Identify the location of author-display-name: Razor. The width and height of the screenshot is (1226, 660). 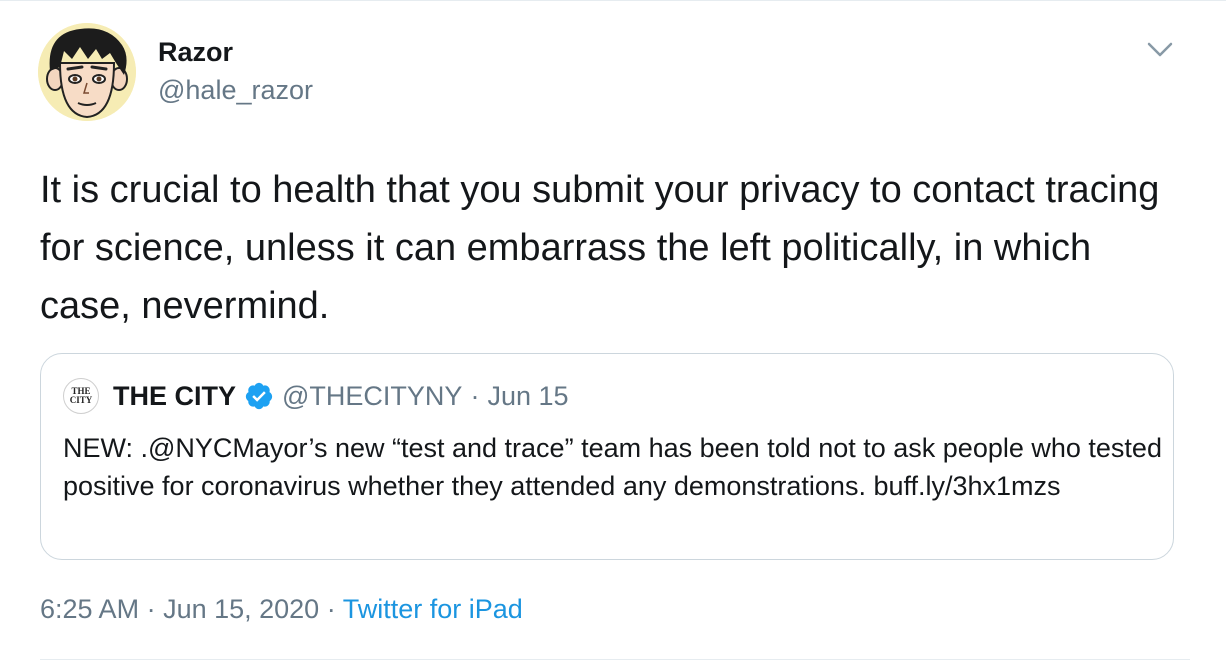
(195, 52).